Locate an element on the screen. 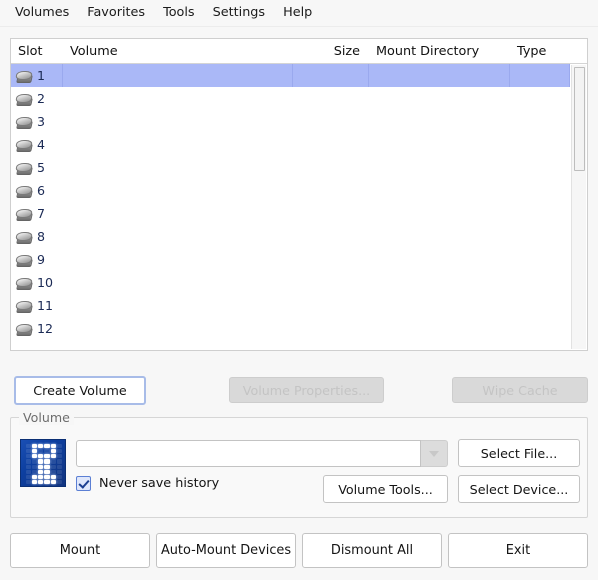  cell-slot: 5 is located at coordinates (37, 167).